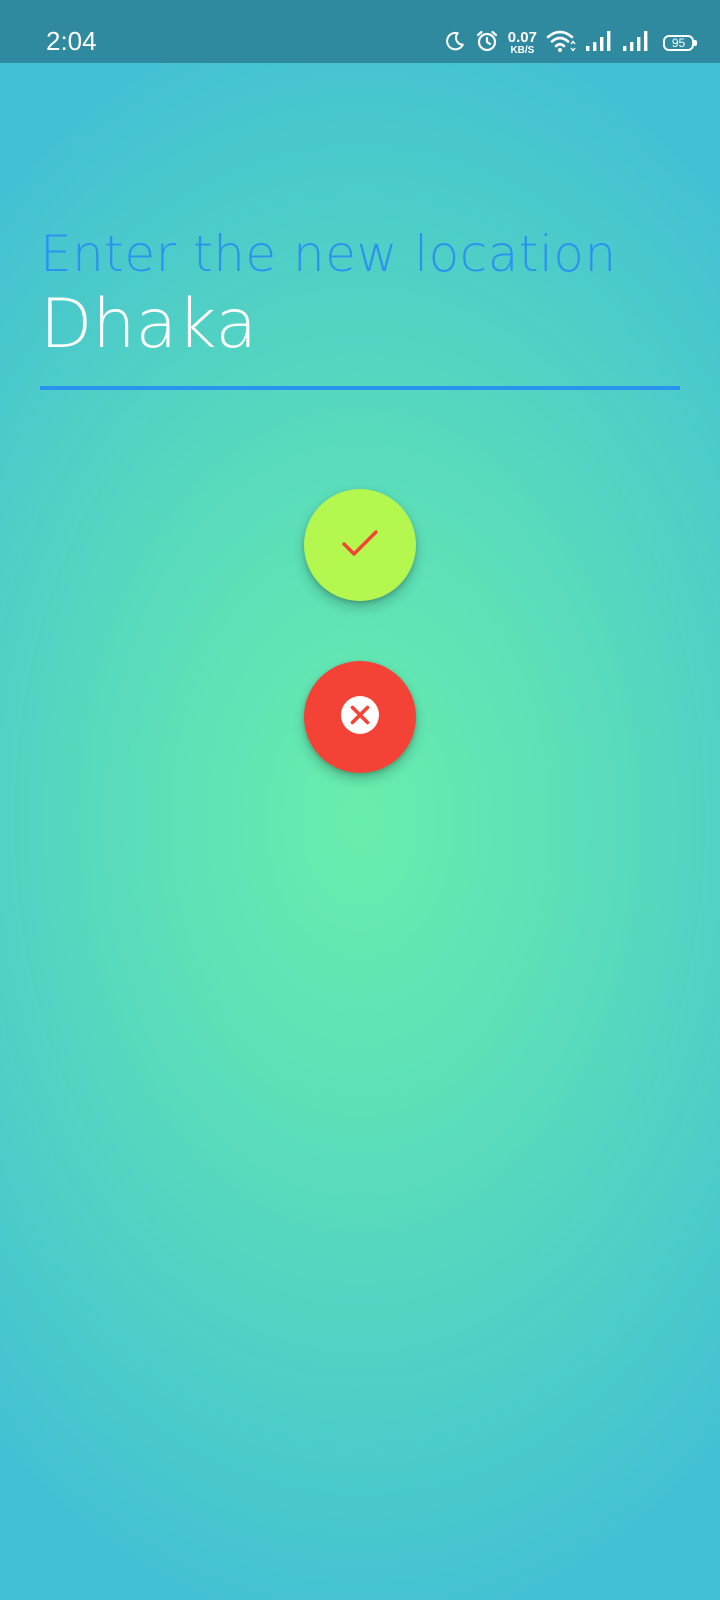 The width and height of the screenshot is (720, 1600). Describe the element at coordinates (455, 43) in the screenshot. I see `moon-icon` at that location.